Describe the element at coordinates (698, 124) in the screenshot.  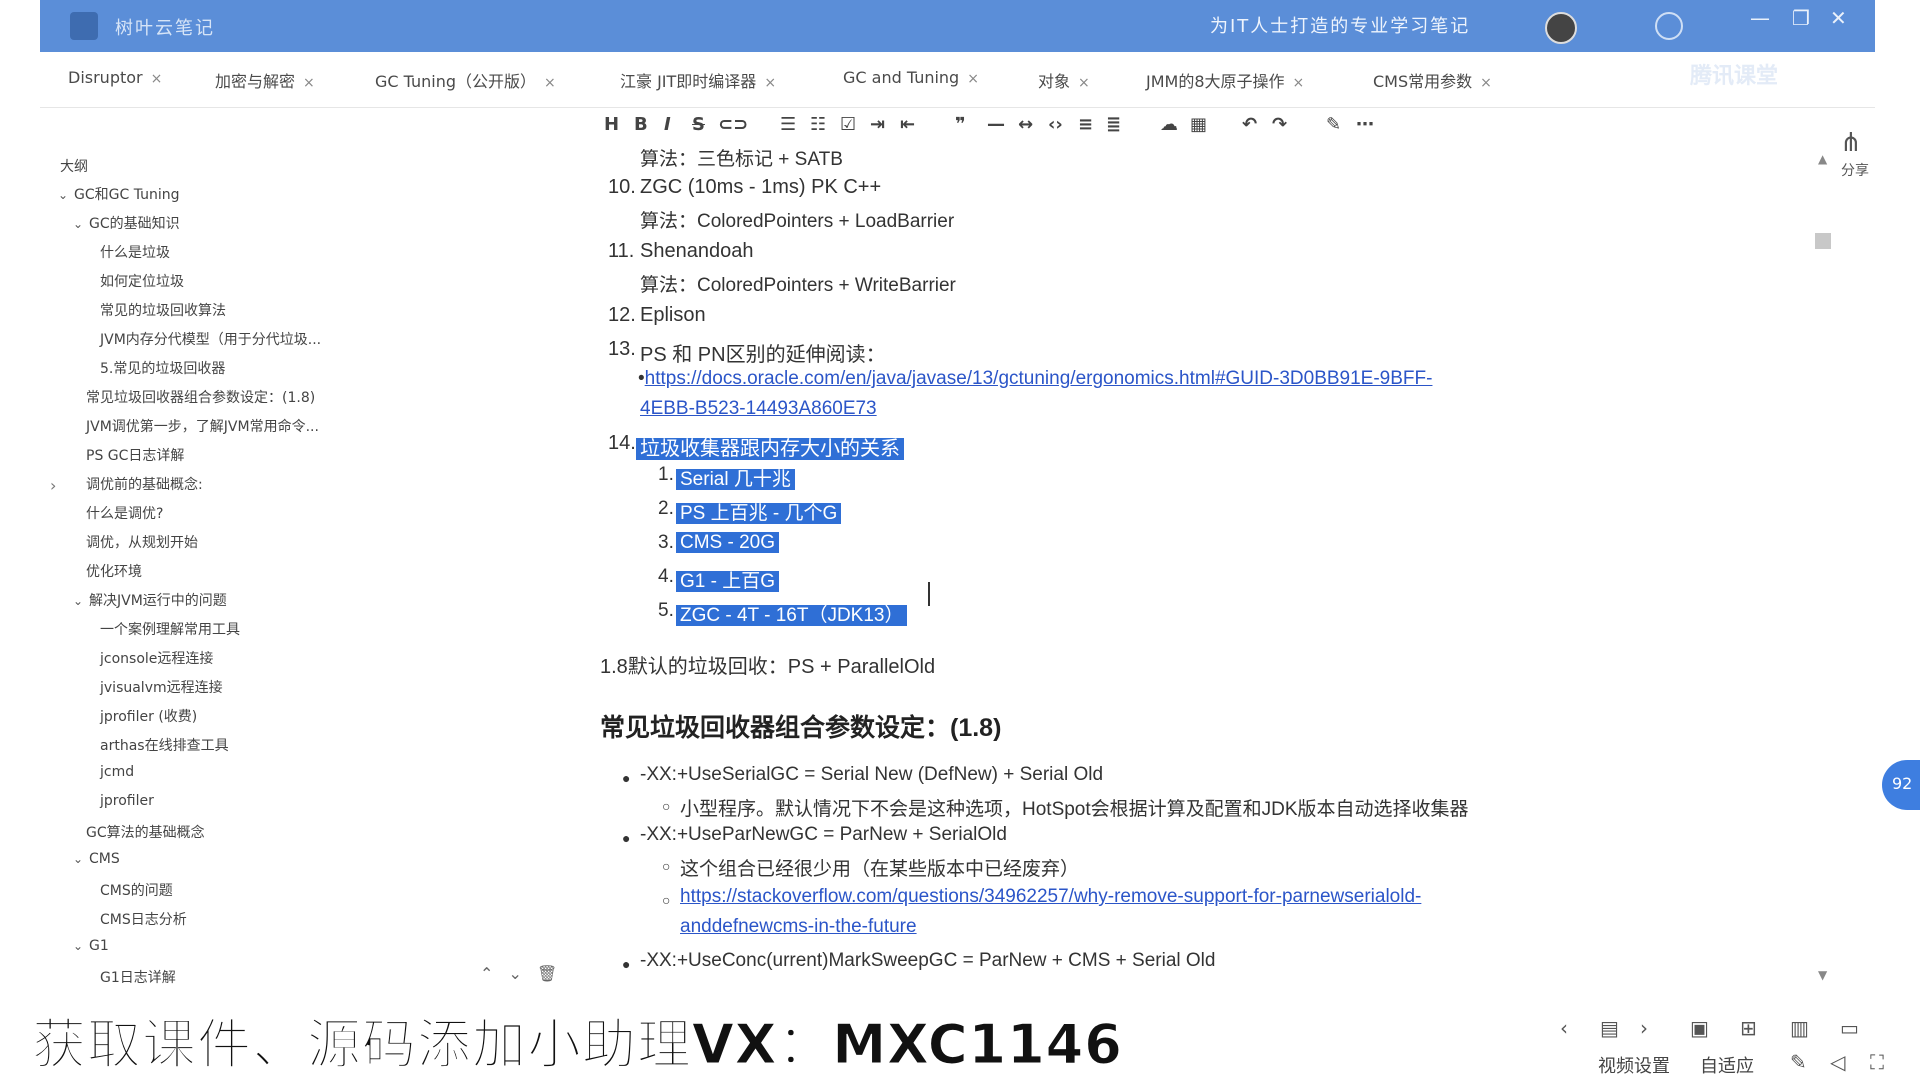
I see `strikethrough-icon: S` at that location.